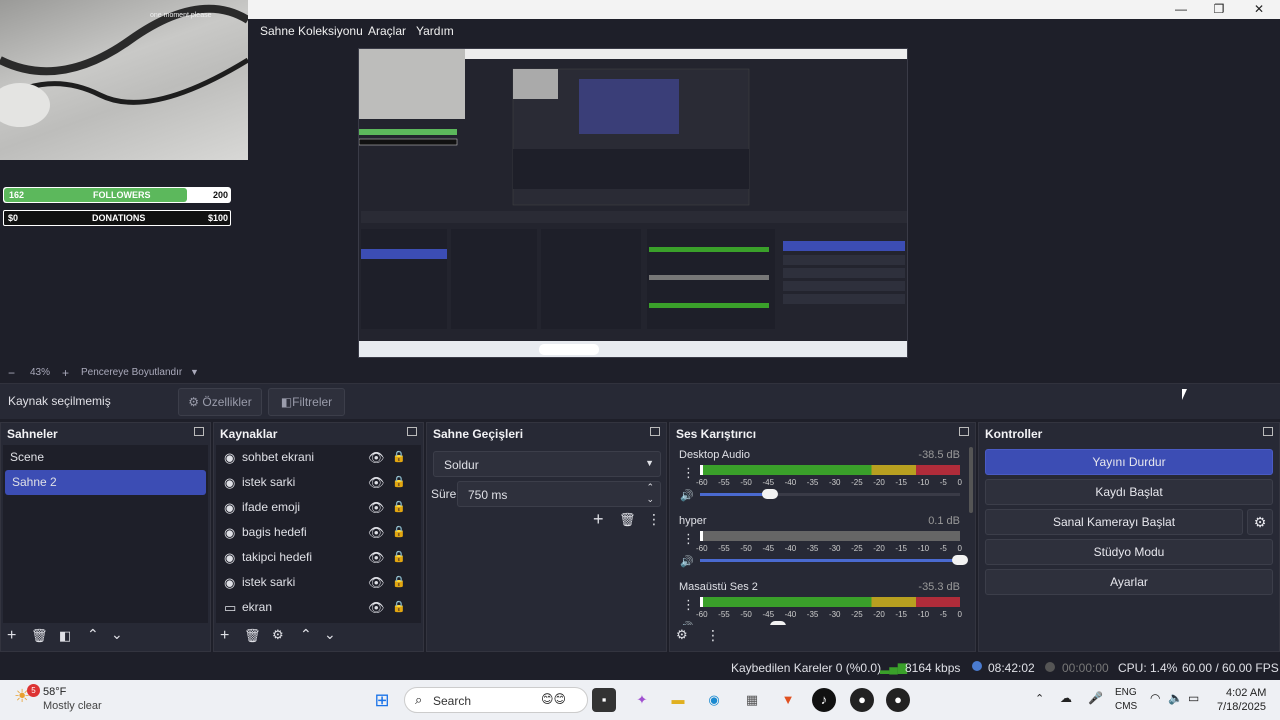  I want to click on meter-tick-label: -30, so click(834, 614).